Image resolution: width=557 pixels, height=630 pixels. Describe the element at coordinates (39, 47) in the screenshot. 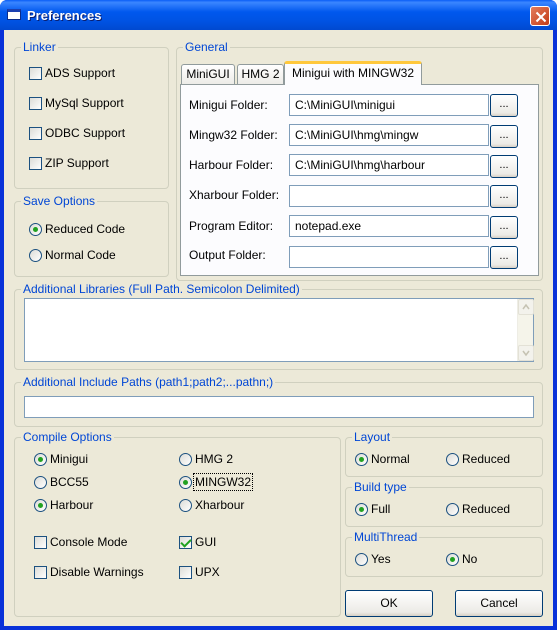

I see `linker-group-title: Linker` at that location.